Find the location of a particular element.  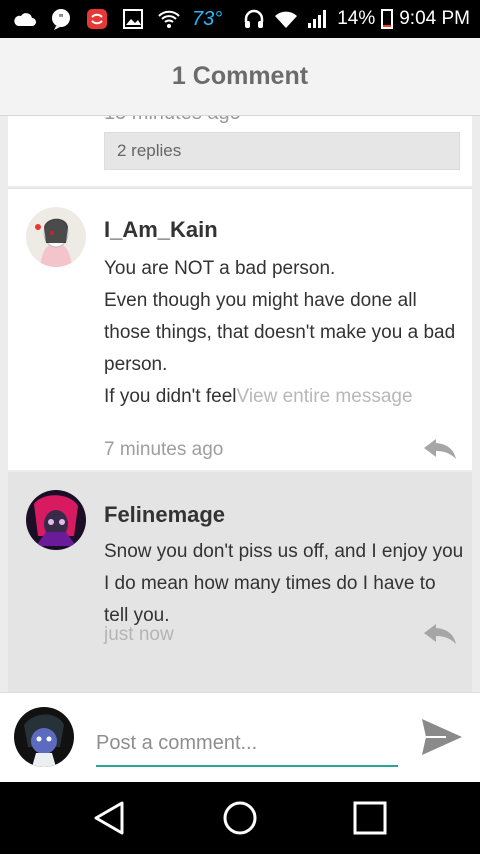

wifi-icon is located at coordinates (286, 19).